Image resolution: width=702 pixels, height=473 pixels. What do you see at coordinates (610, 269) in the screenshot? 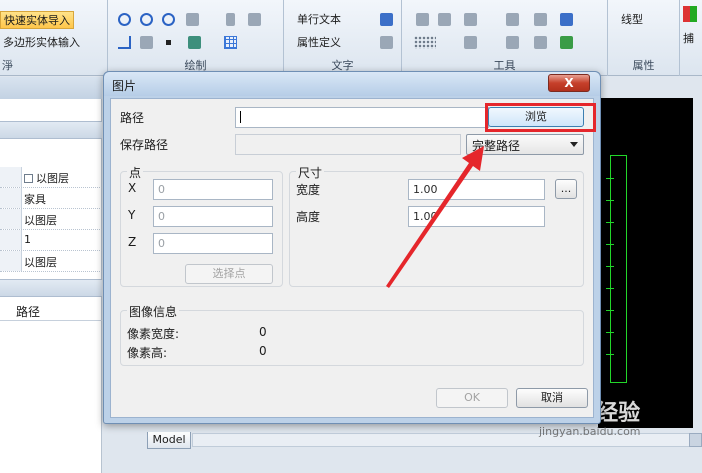
I see `cad-line-left` at bounding box center [610, 269].